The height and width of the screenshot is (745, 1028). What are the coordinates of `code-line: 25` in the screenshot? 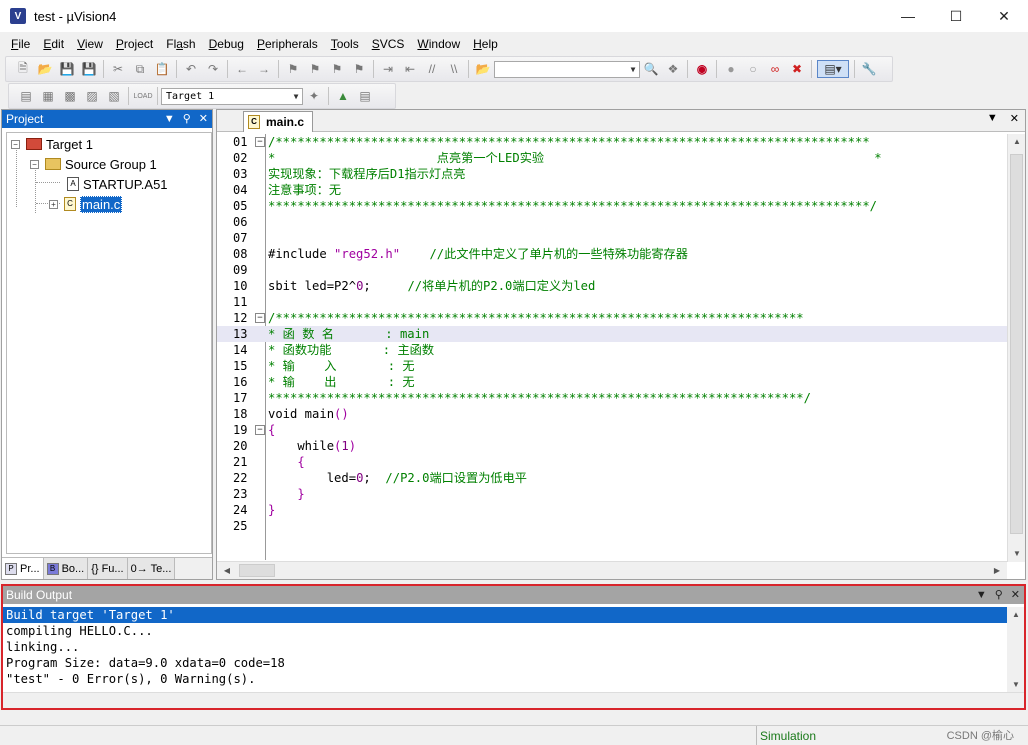 It's located at (612, 526).